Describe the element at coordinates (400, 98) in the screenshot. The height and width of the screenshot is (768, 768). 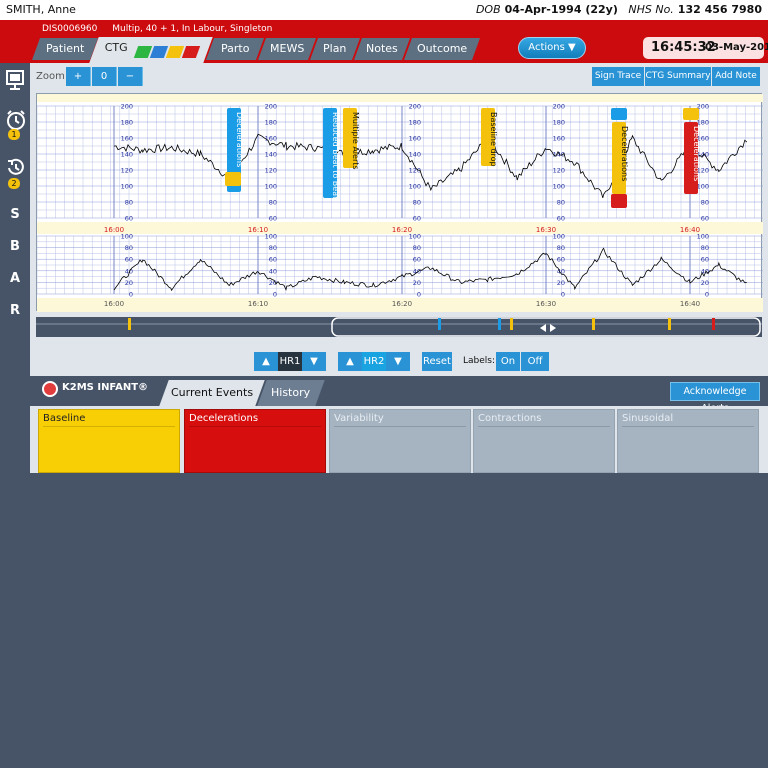
I see `chart-band` at that location.